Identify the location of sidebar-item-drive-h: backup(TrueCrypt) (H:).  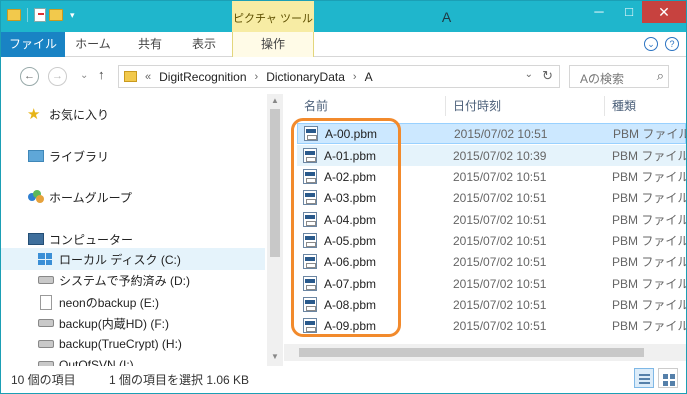
(133, 344).